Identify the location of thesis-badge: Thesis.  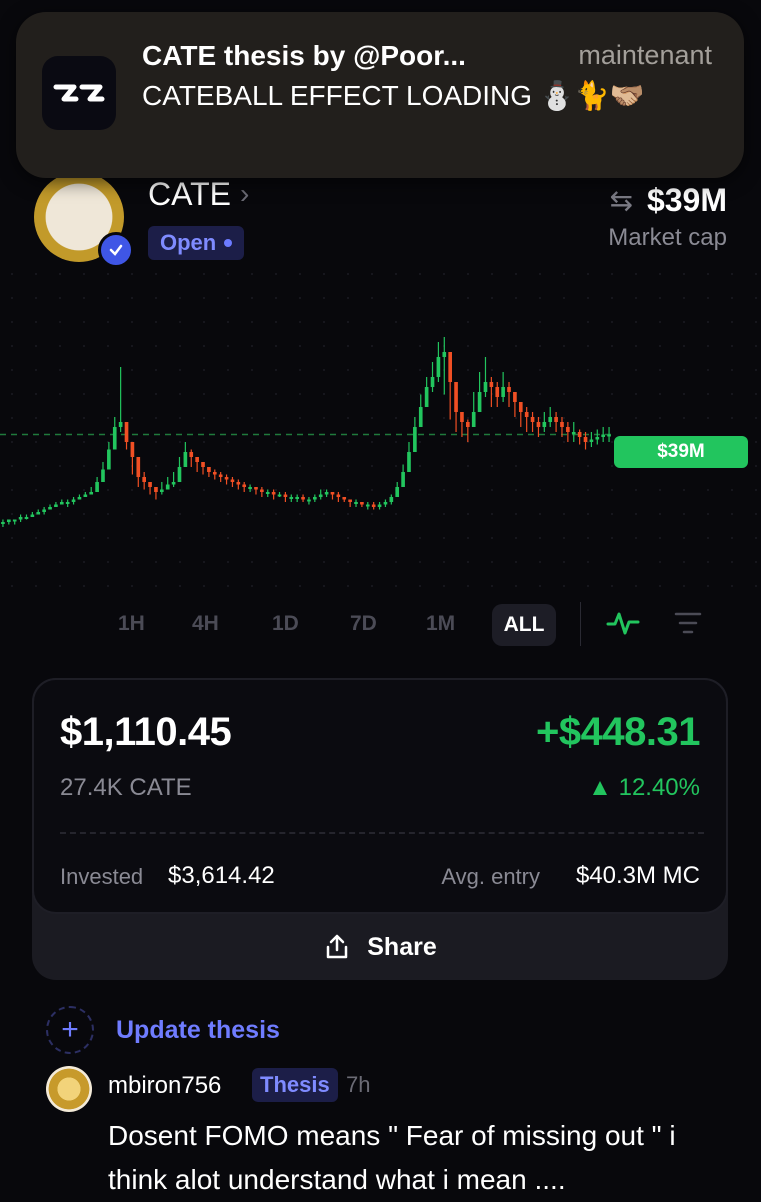
(295, 1085).